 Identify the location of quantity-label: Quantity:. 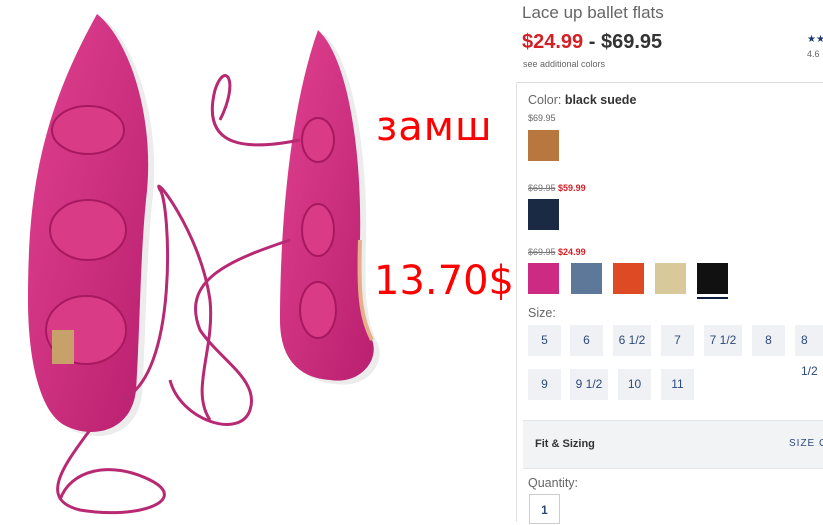
(553, 483).